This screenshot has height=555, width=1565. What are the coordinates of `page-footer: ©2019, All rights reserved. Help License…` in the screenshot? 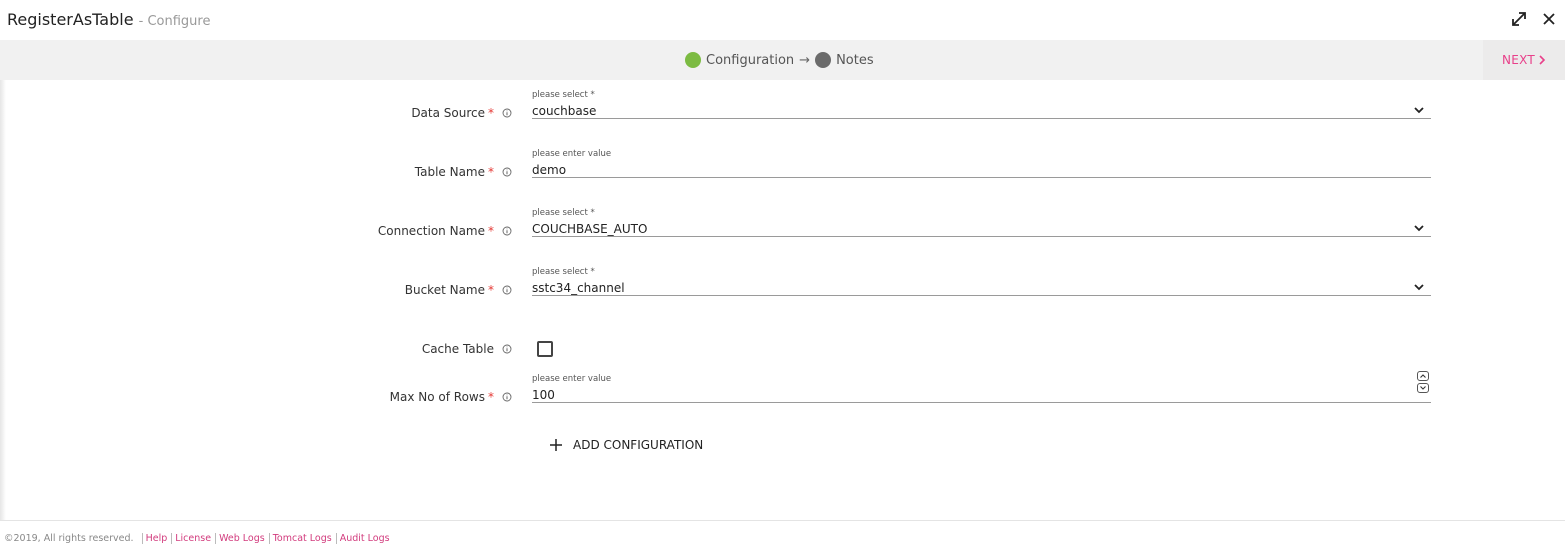 It's located at (782, 537).